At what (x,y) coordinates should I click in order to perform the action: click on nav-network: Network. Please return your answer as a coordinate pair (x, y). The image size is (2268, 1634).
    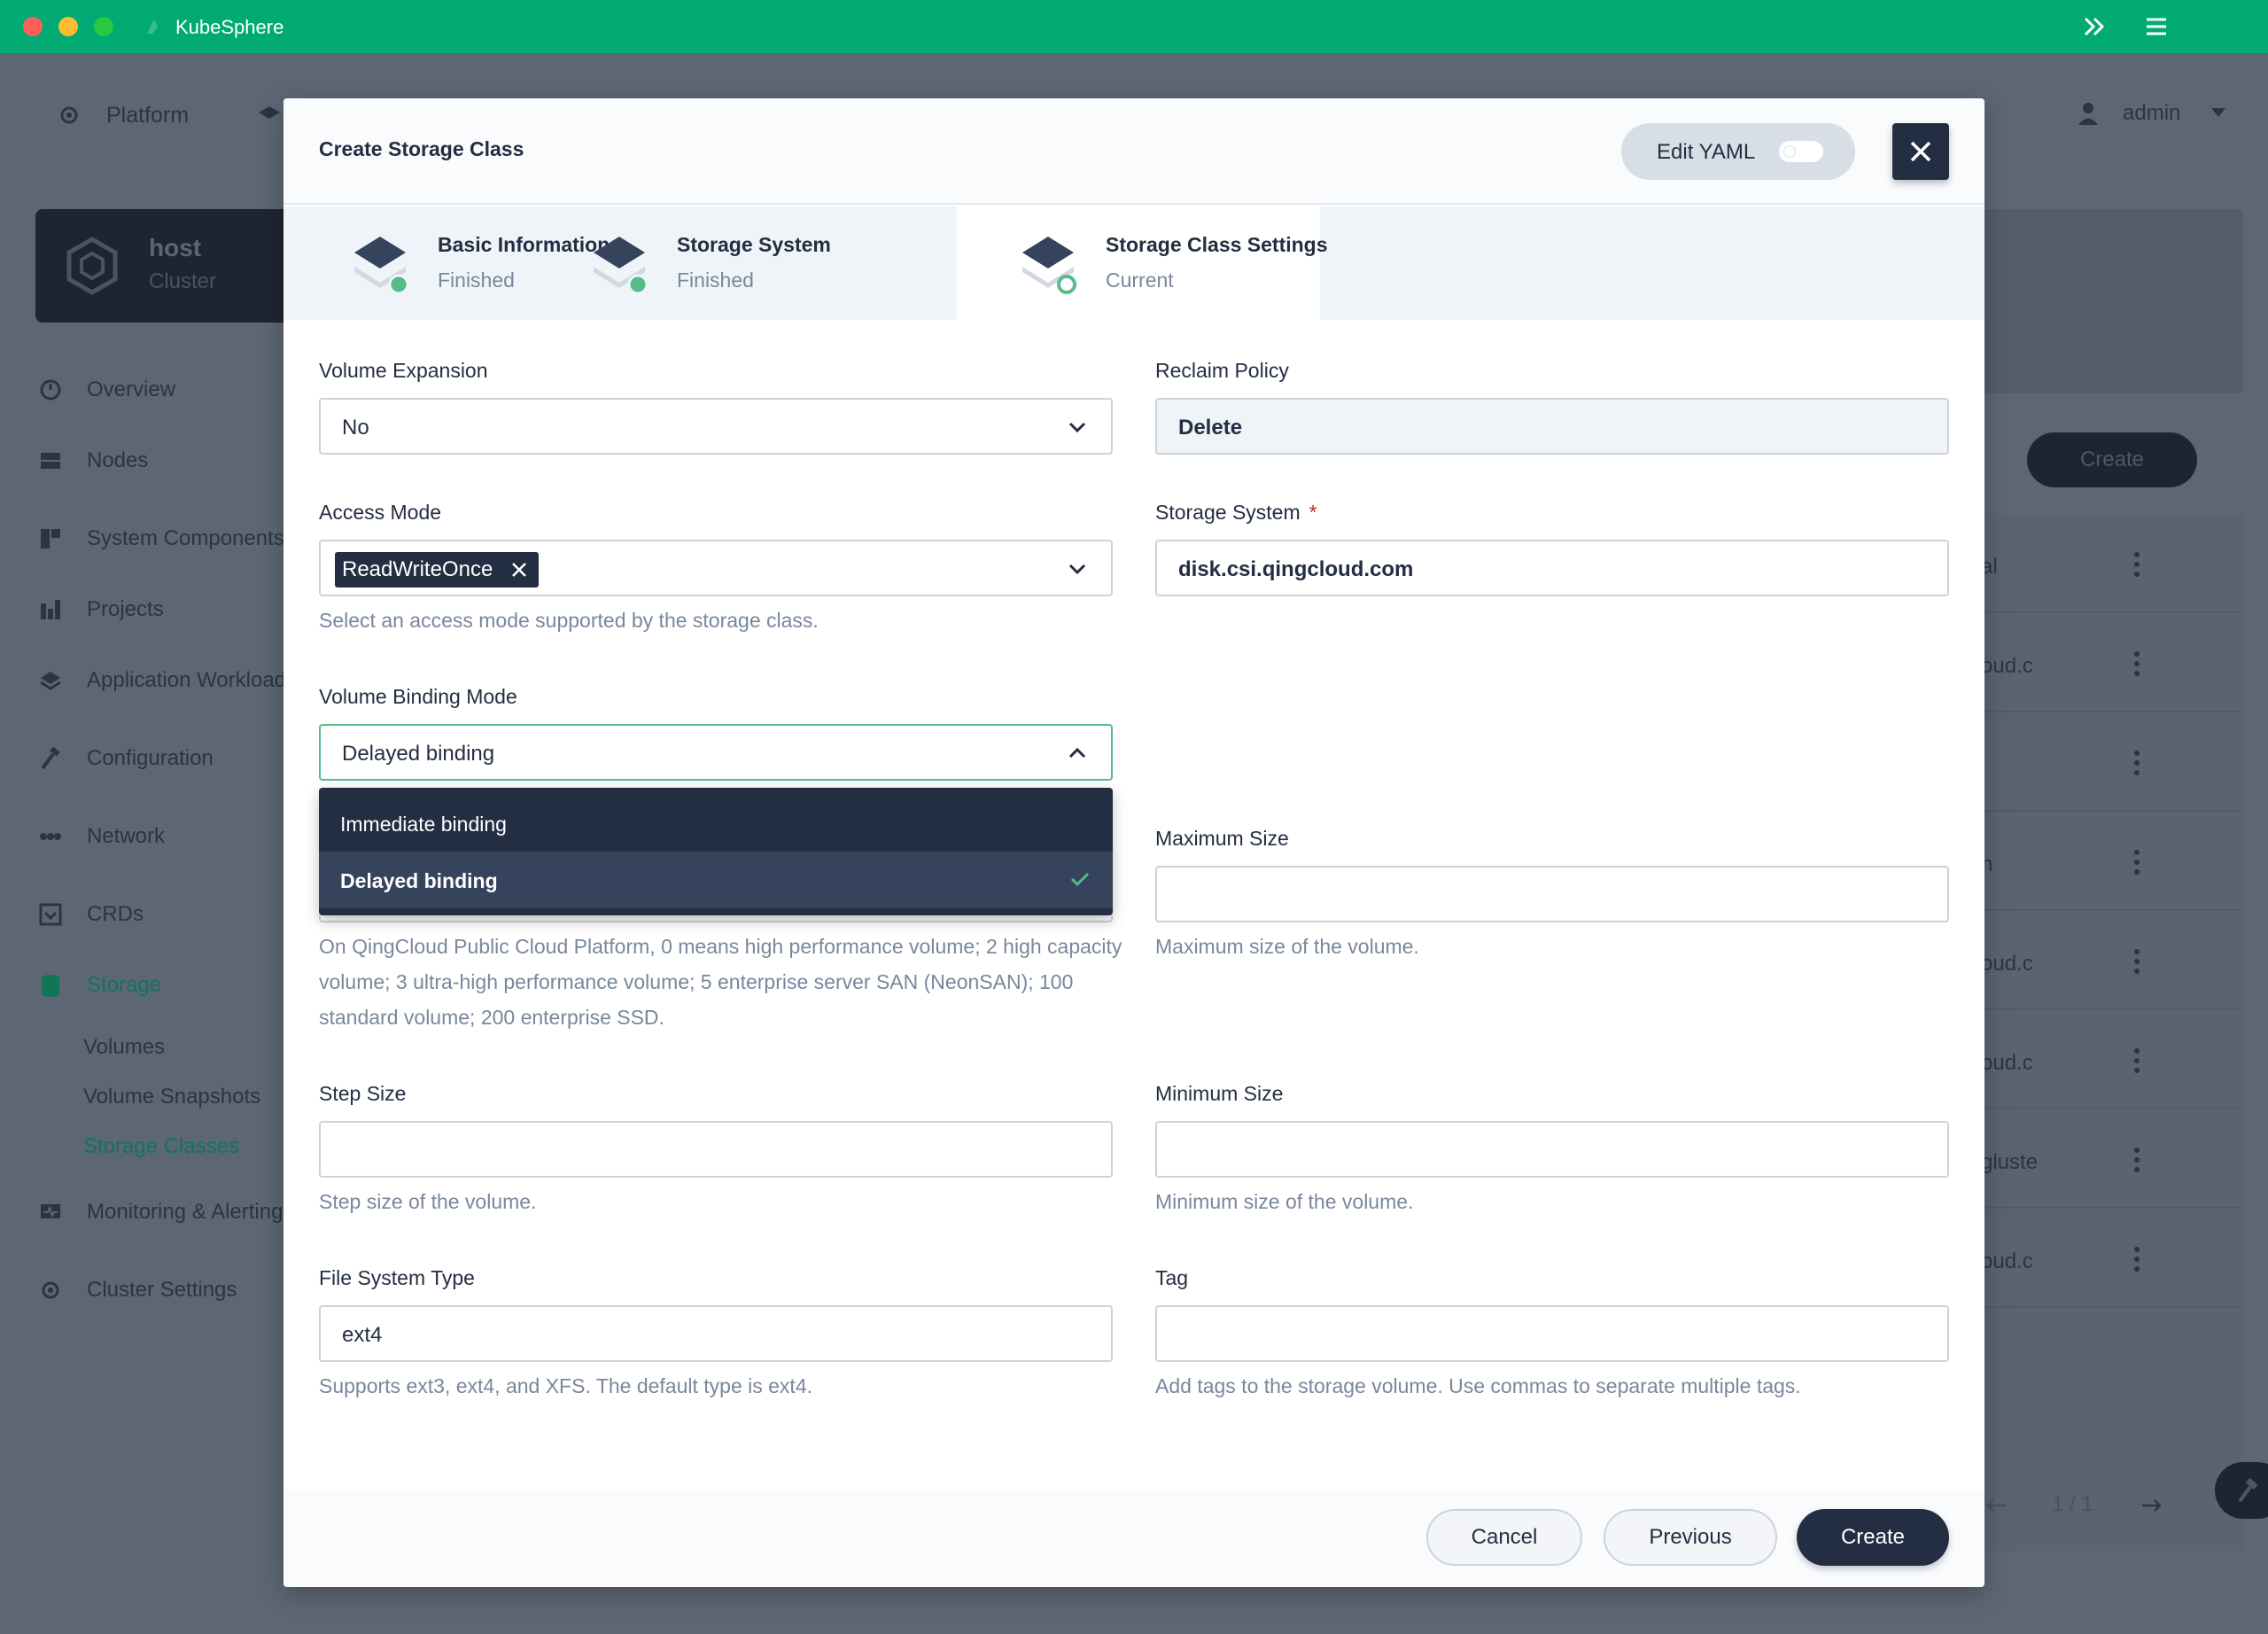
    Looking at the image, I should click on (102, 836).